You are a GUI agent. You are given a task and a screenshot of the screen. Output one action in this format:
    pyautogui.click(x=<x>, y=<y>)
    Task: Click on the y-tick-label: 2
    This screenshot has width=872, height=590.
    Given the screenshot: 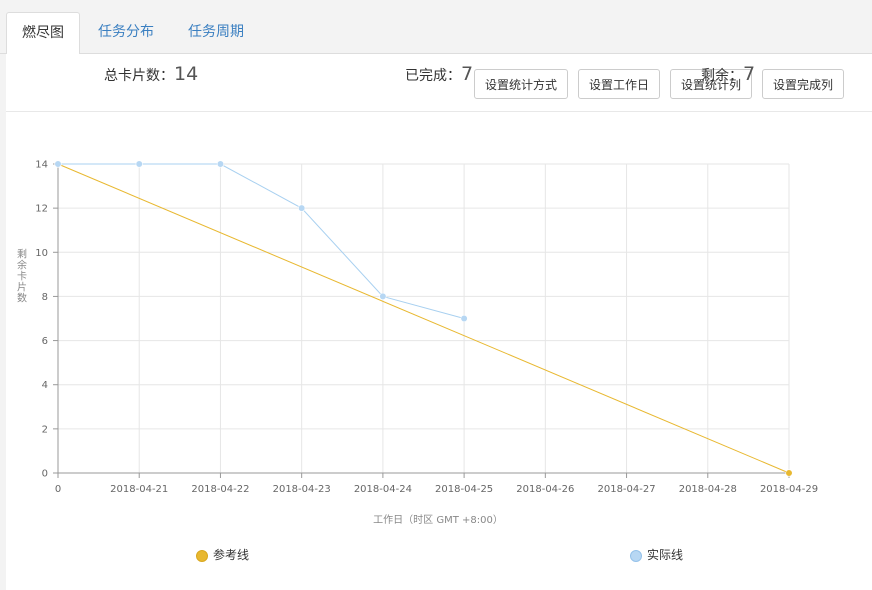 What is the action you would take?
    pyautogui.click(x=45, y=429)
    